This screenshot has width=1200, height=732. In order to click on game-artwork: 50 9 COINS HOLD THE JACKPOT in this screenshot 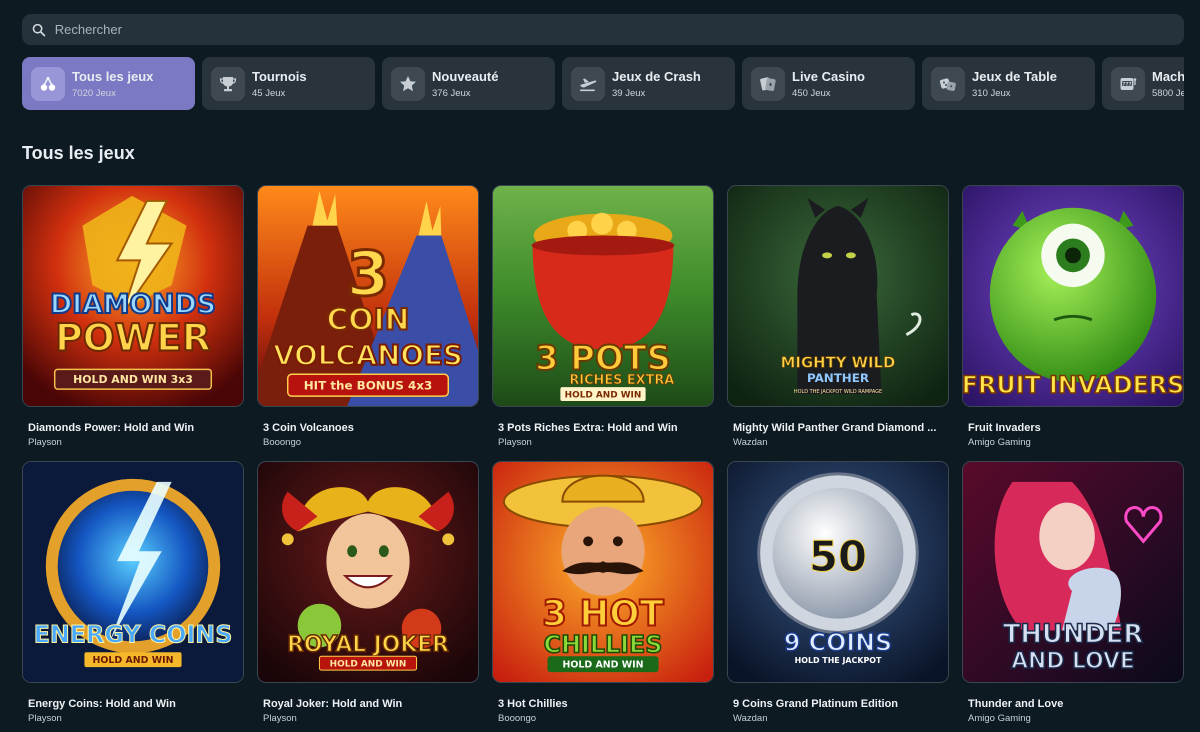, I will do `click(838, 572)`.